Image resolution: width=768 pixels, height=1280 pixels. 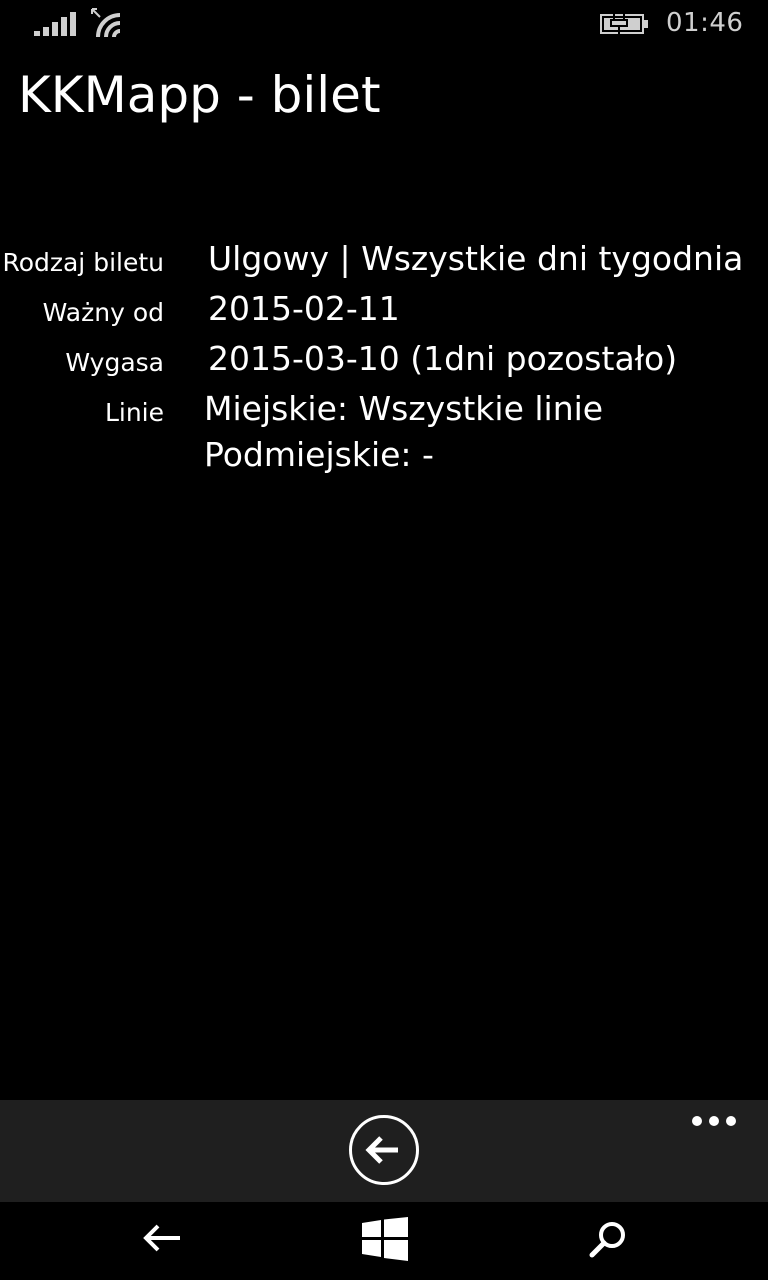 I want to click on valid-from-value: 2015-02-11, so click(x=304, y=308).